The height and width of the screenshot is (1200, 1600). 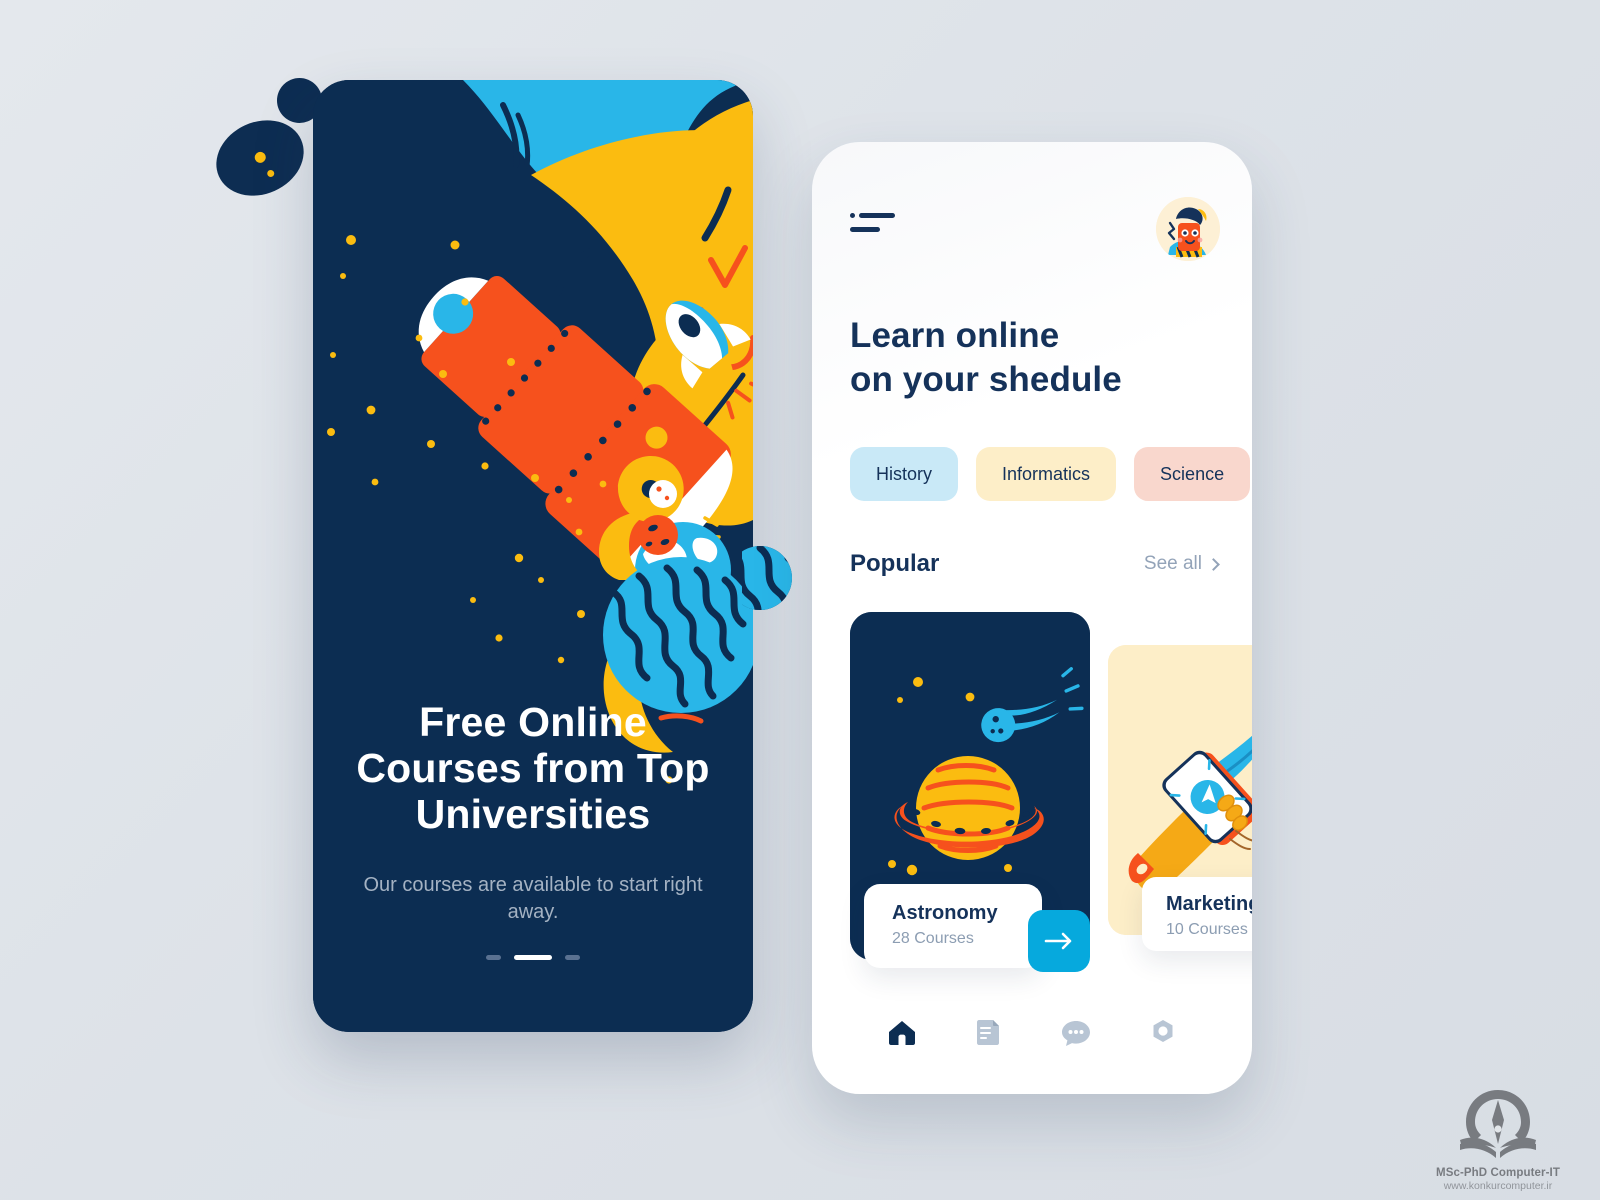 I want to click on course-label-marketing: Marketing 10 Courses, so click(x=1197, y=914).